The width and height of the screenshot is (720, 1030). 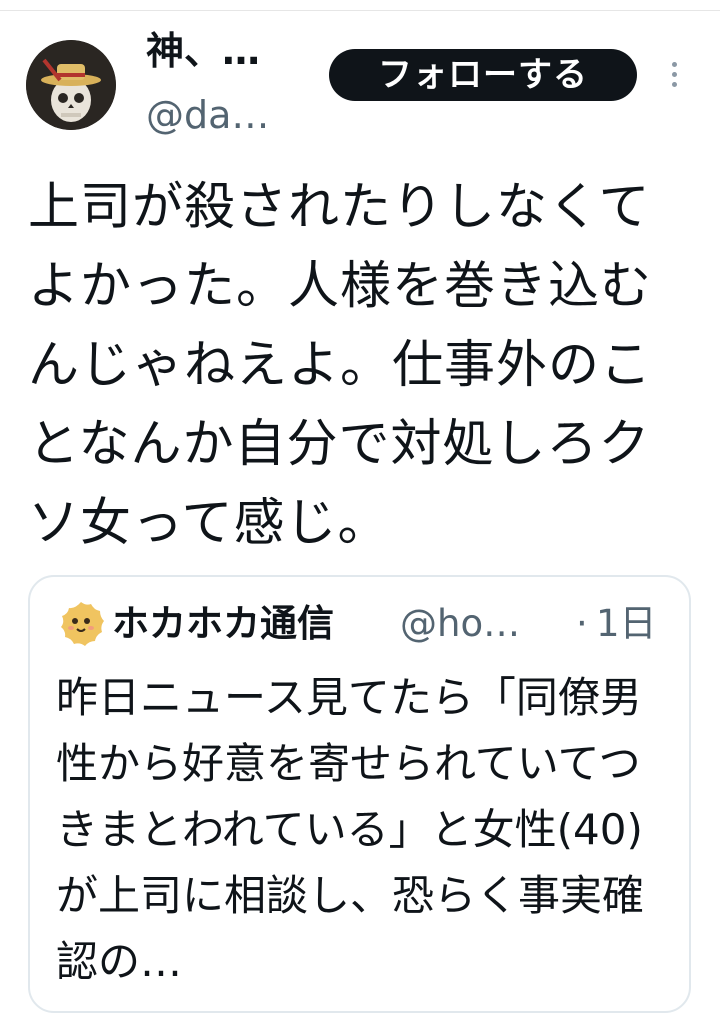 I want to click on cookie-face-avatar-icon, so click(x=82, y=624).